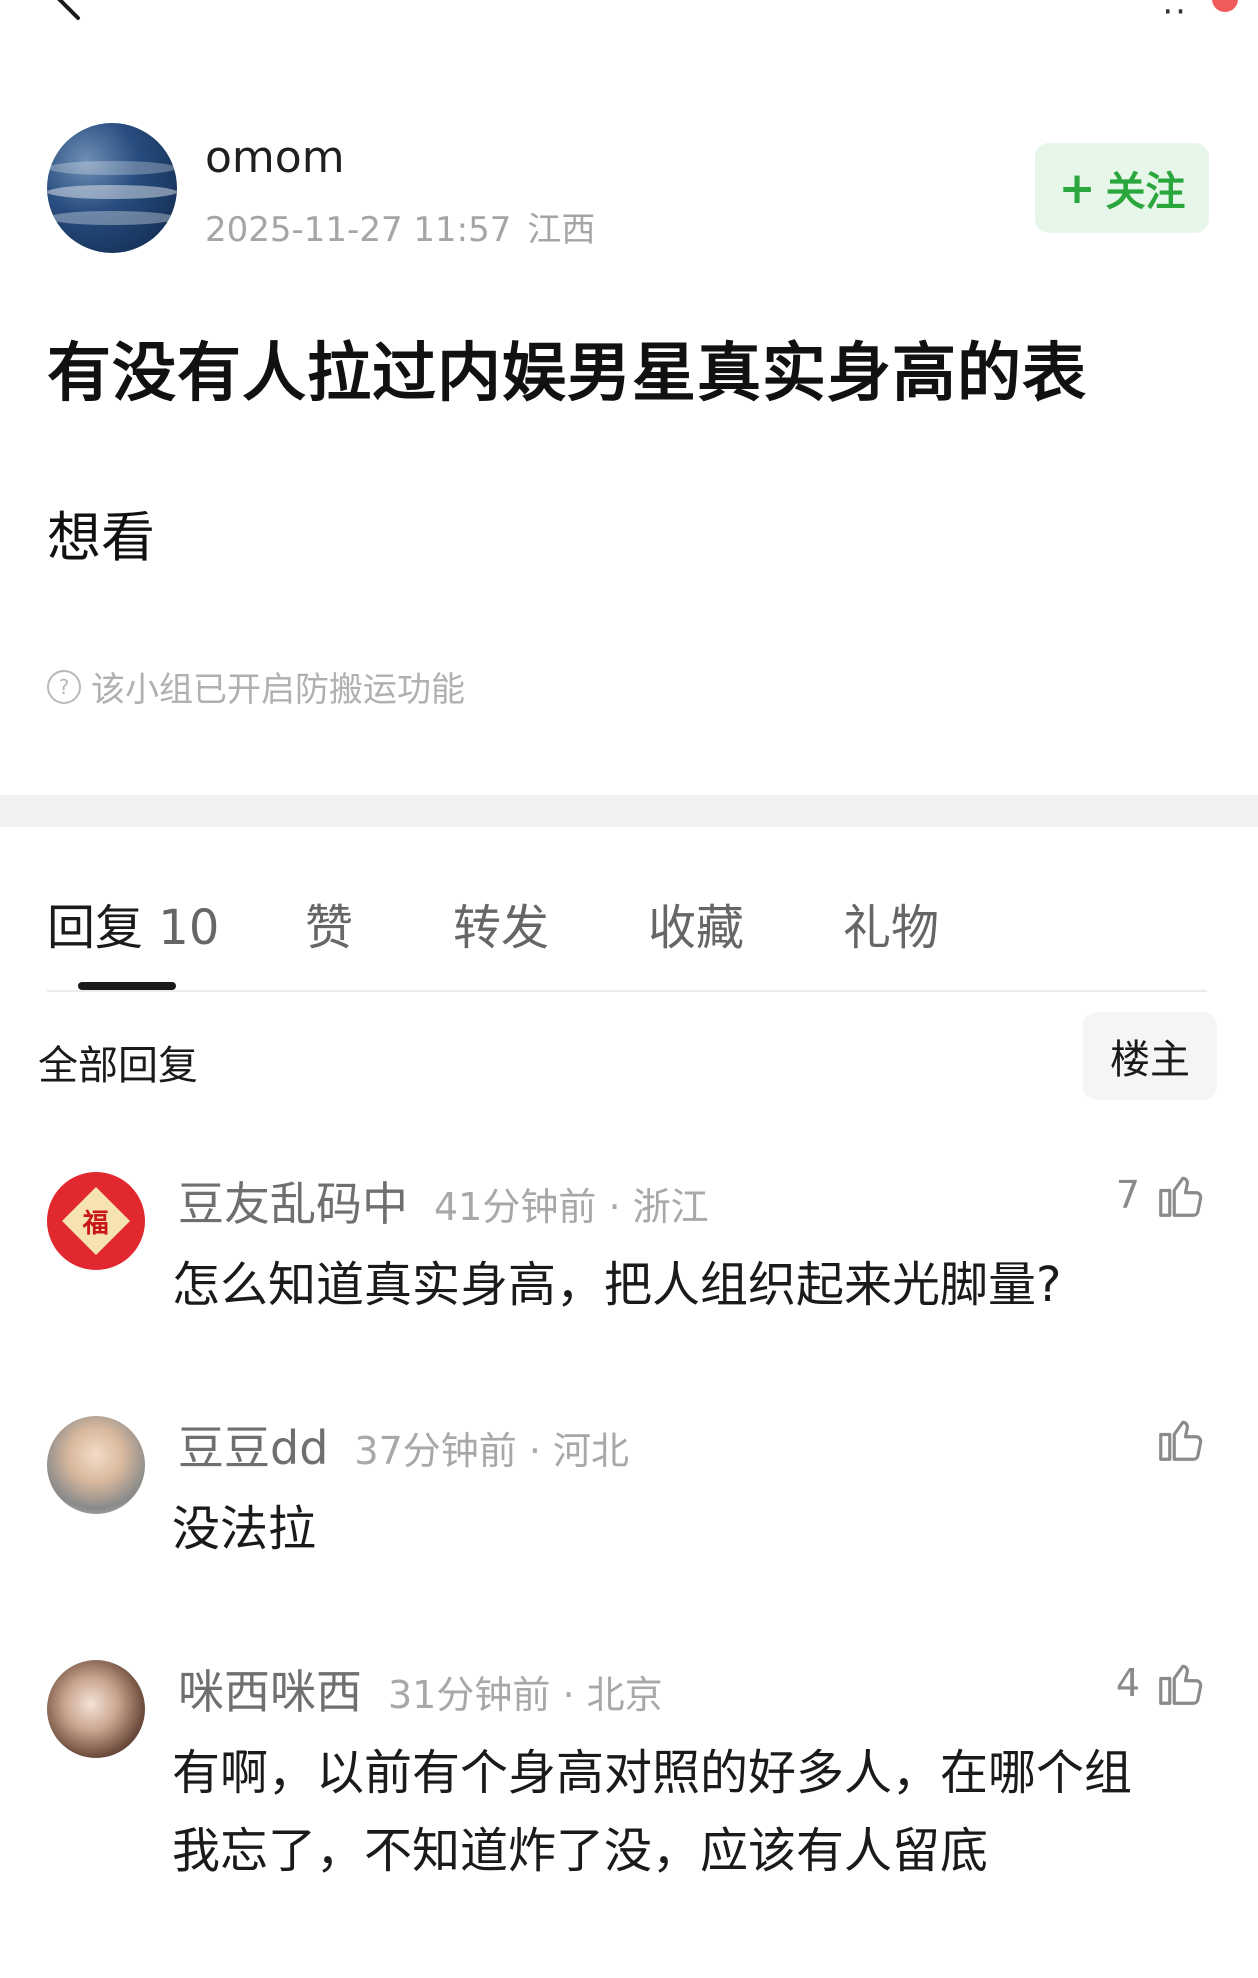 The image size is (1258, 1978). I want to click on post-location: 江西, so click(561, 230).